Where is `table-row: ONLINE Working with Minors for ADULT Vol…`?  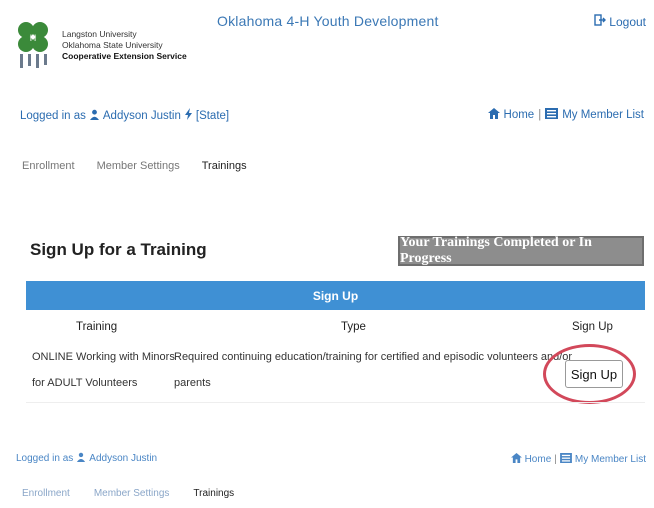
table-row: ONLINE Working with Minors for ADULT Vol… is located at coordinates (103, 370).